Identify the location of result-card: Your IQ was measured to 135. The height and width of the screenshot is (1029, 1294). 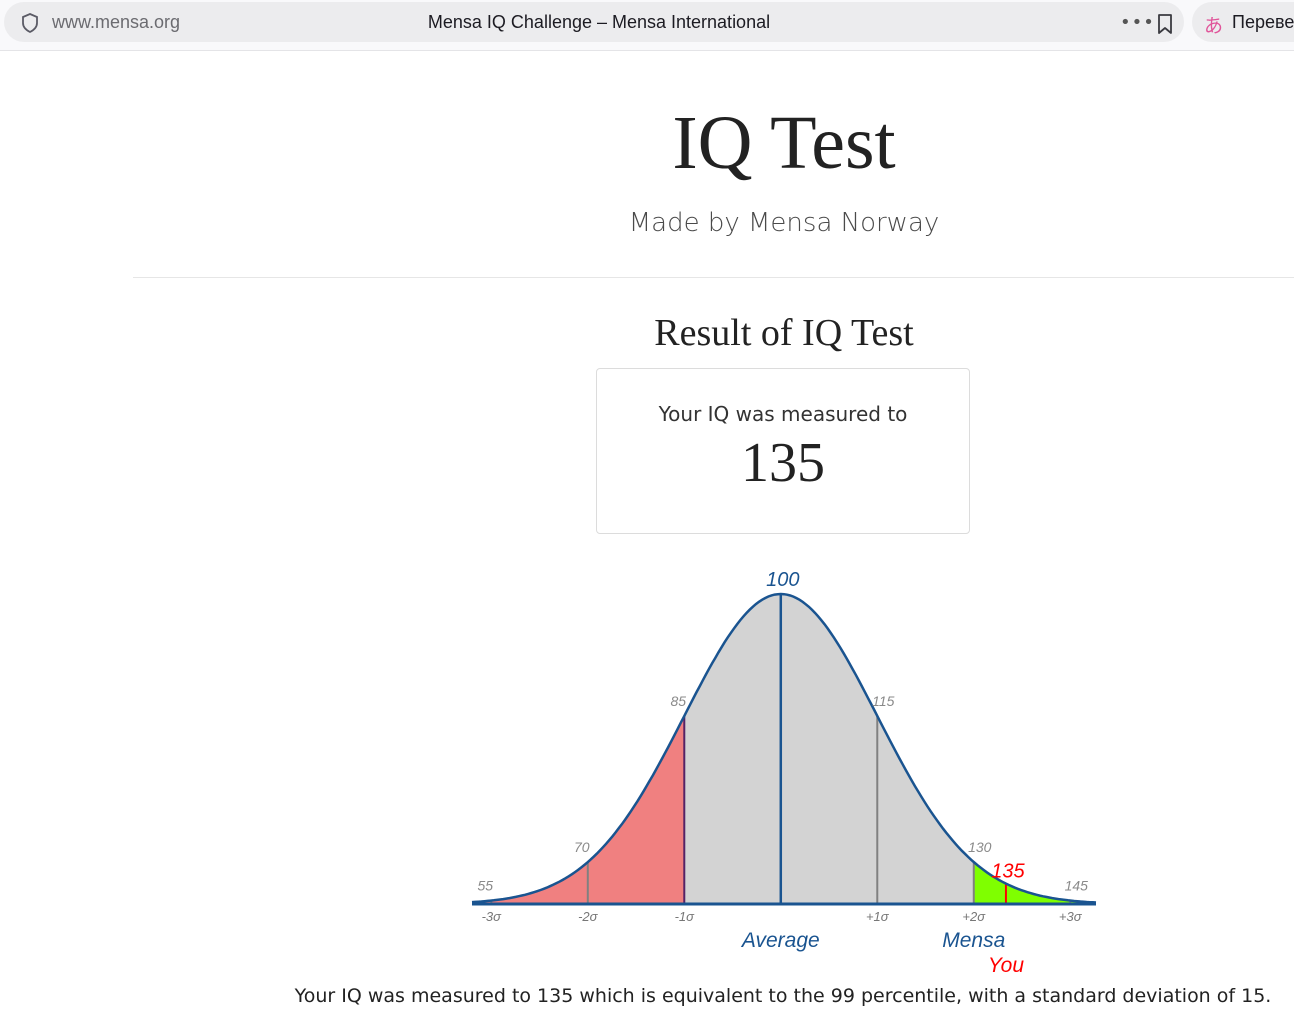
(783, 451).